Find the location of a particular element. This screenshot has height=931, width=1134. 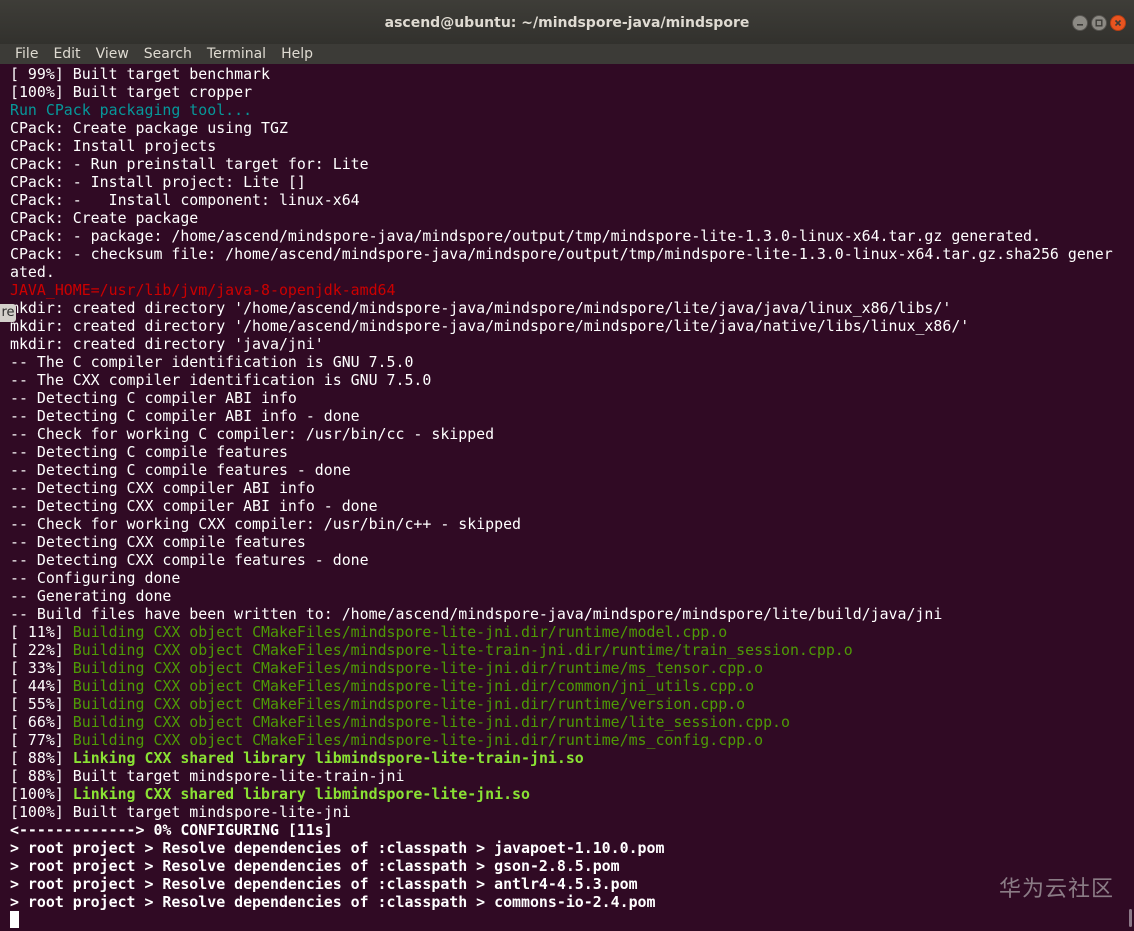

window-controls is located at coordinates (1099, 24).